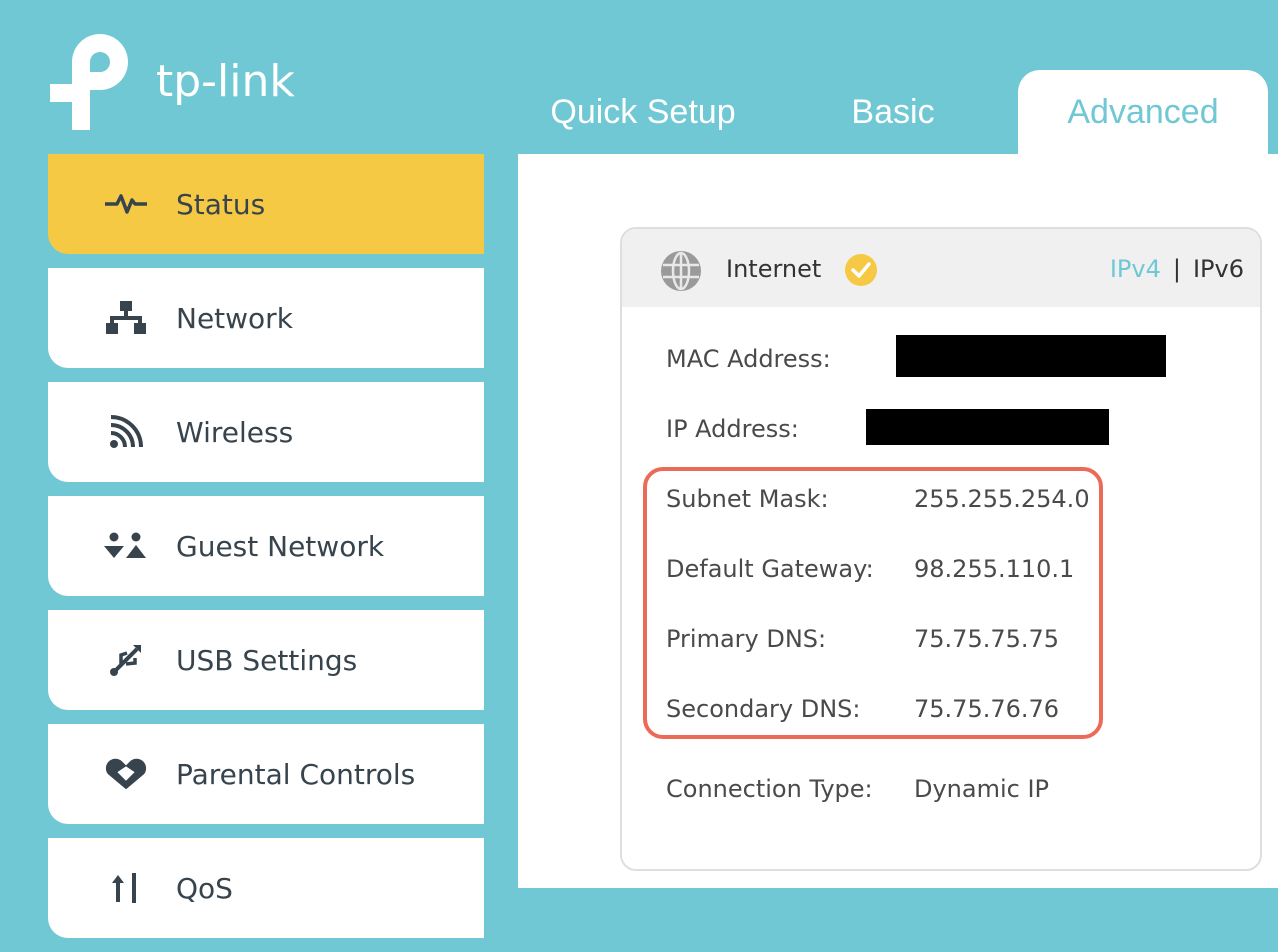 The image size is (1278, 952). What do you see at coordinates (643, 112) in the screenshot?
I see `tab-quick-setup: Quick Setup` at bounding box center [643, 112].